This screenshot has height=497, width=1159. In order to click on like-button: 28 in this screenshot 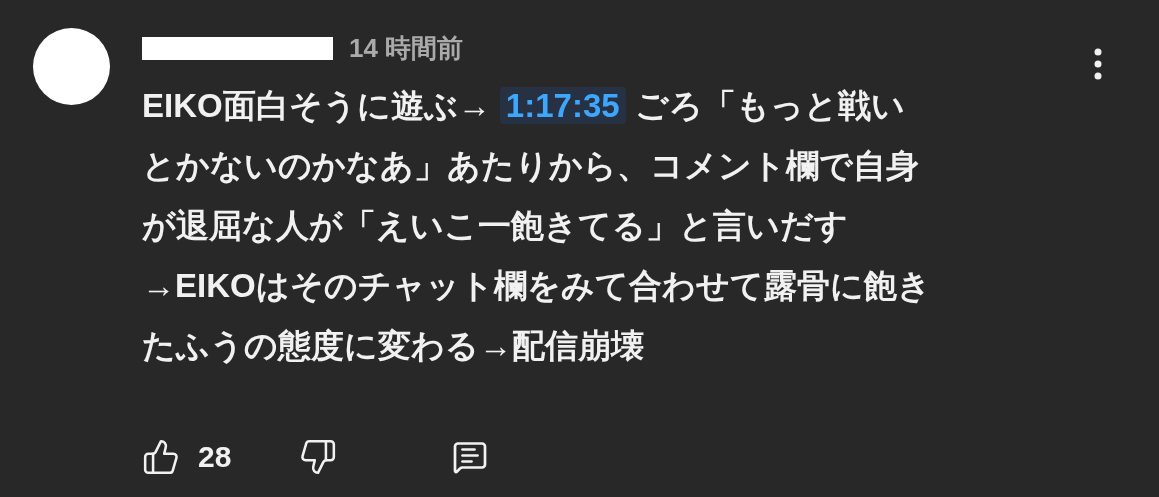, I will do `click(187, 456)`.